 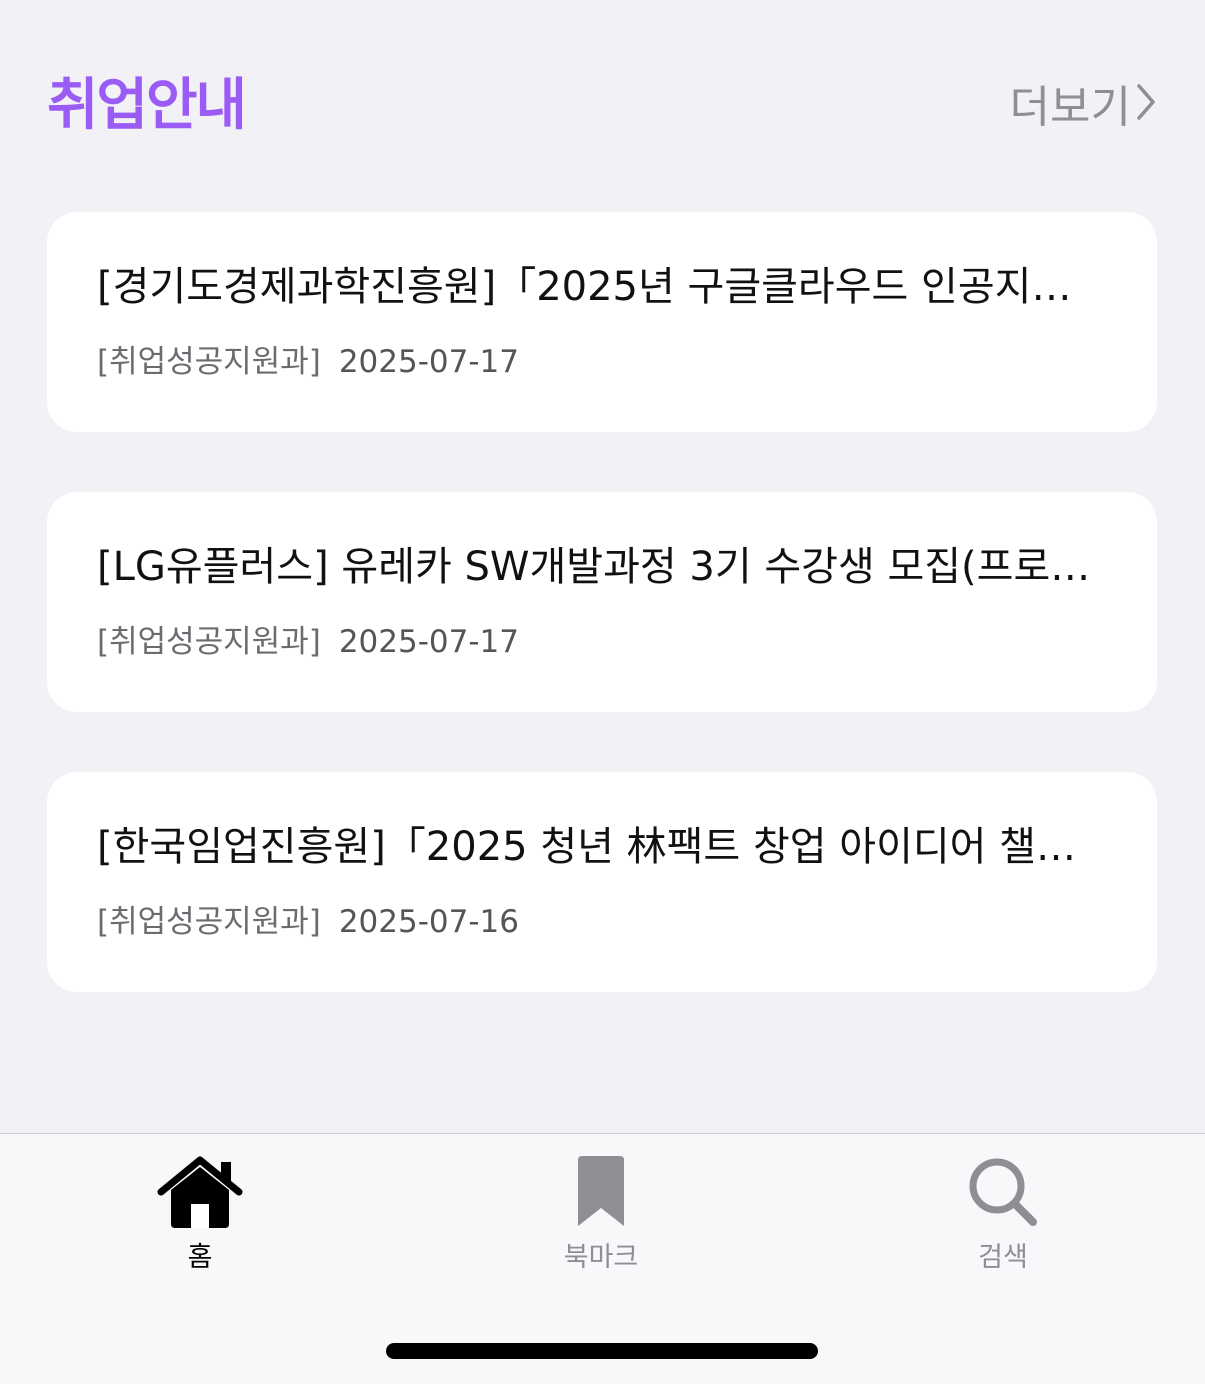 I want to click on tab-search: 검색, so click(x=1003, y=1217).